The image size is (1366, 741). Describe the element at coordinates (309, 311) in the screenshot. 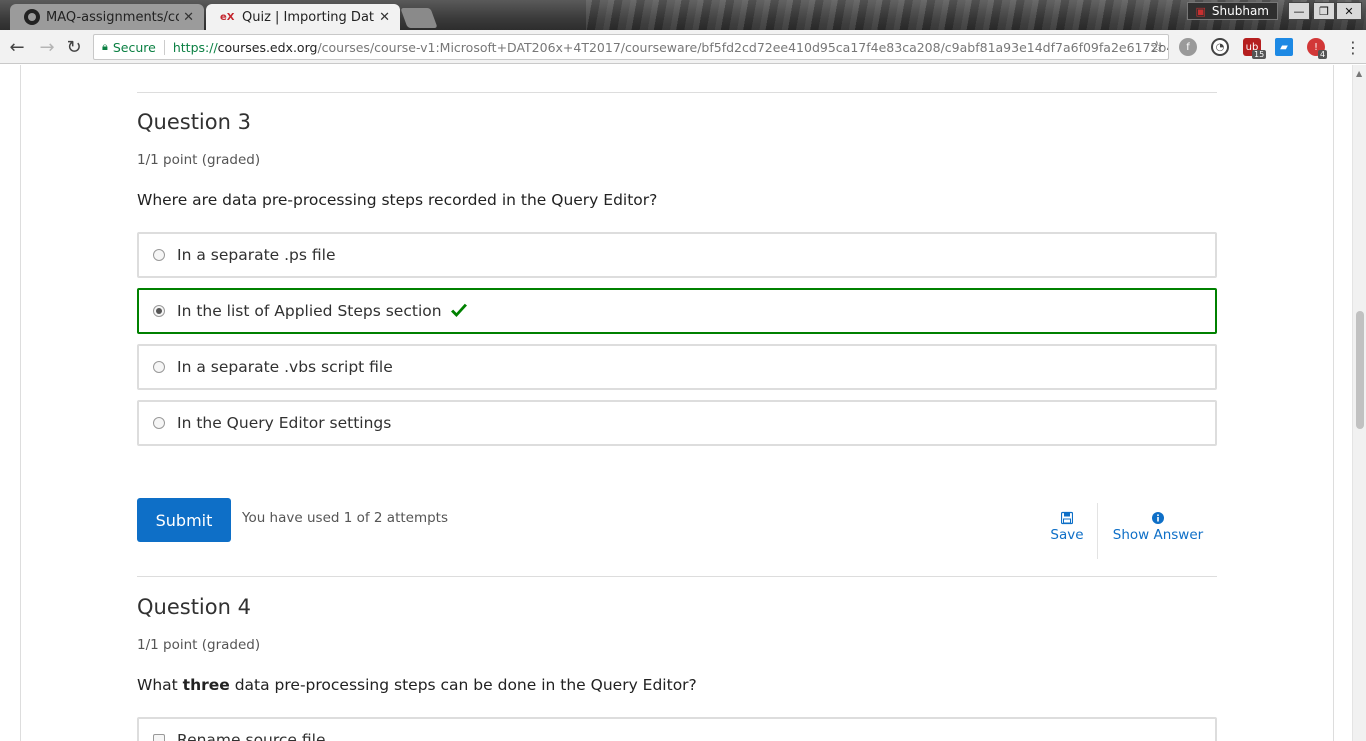

I see `answer-label: In the list of Applied Steps section` at that location.